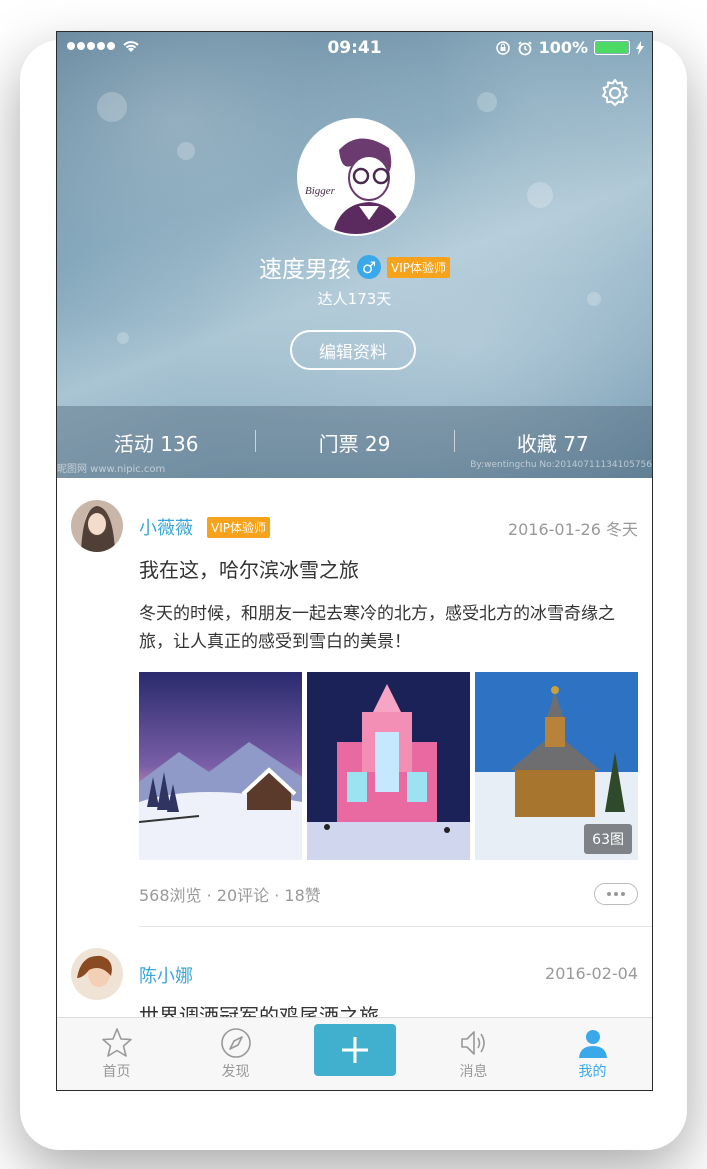  I want to click on tab-label: 发现, so click(235, 1072).